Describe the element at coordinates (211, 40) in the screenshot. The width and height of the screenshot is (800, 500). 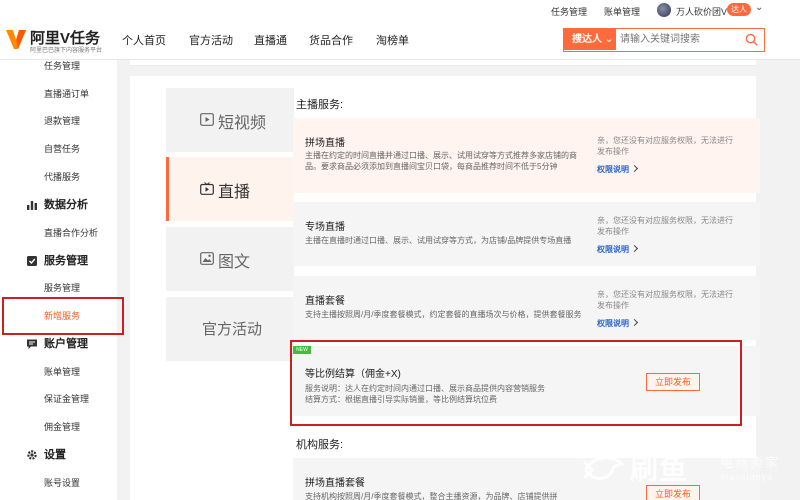
I see `nav-item-official-activity: 官方活动` at that location.